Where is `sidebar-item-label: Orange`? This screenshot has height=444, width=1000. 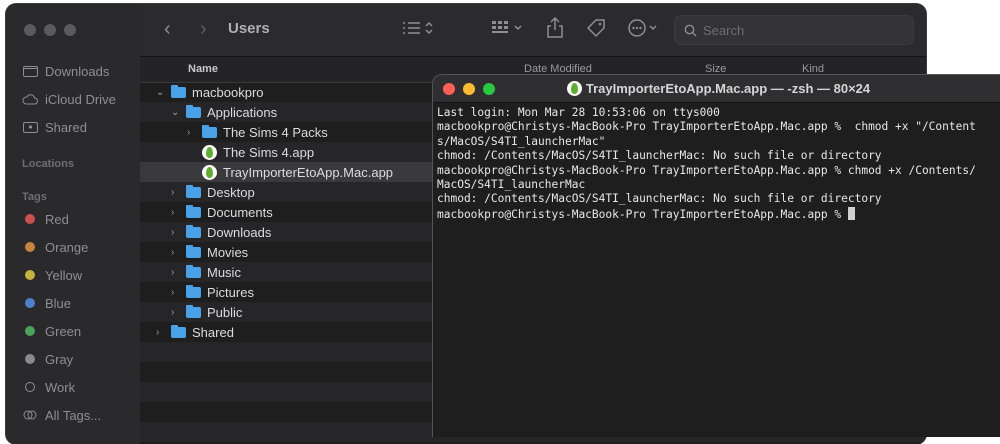
sidebar-item-label: Orange is located at coordinates (67, 247).